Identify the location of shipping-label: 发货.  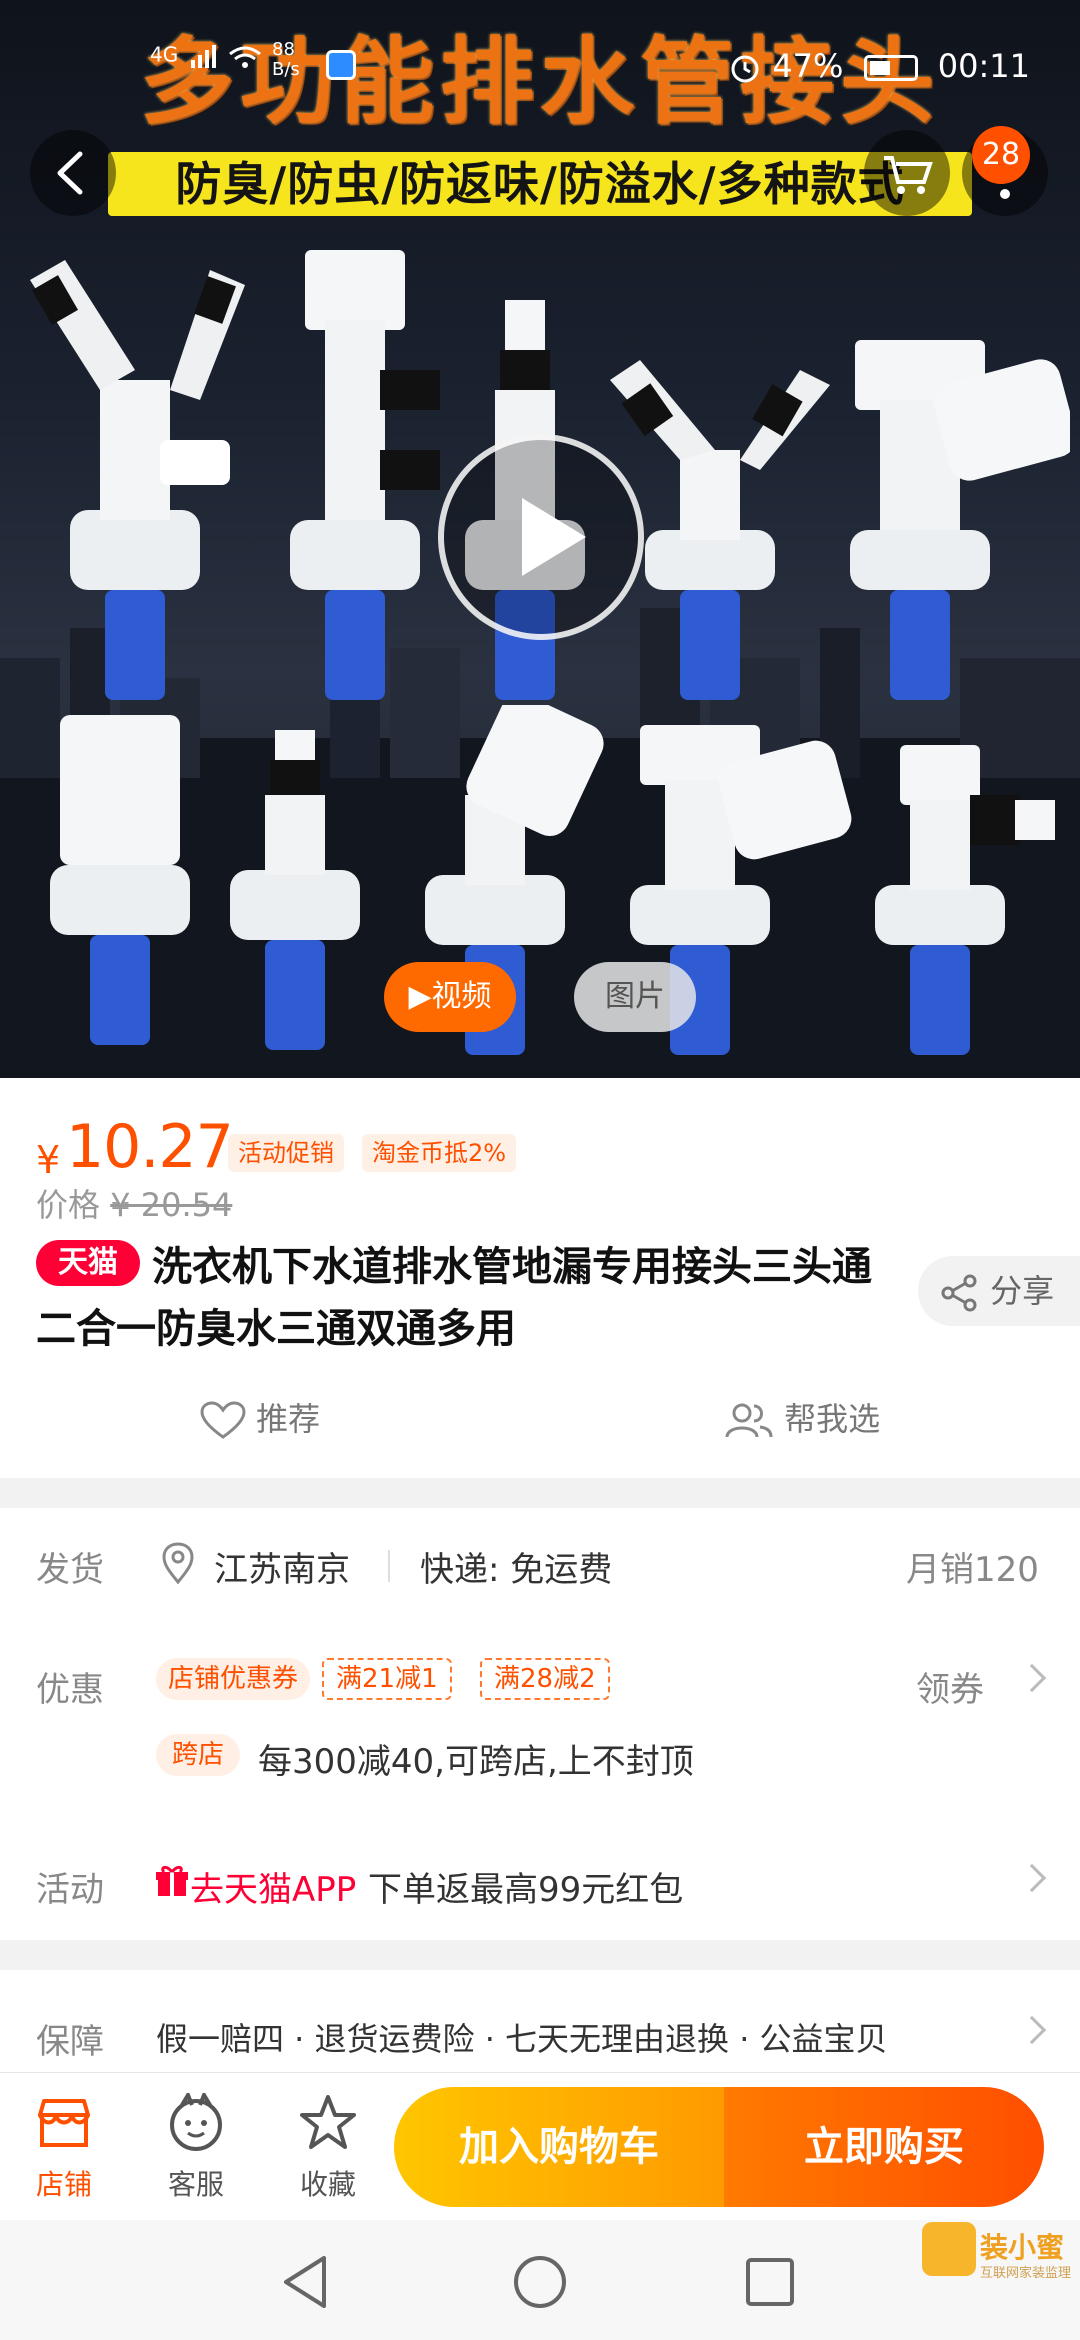
(70, 1570).